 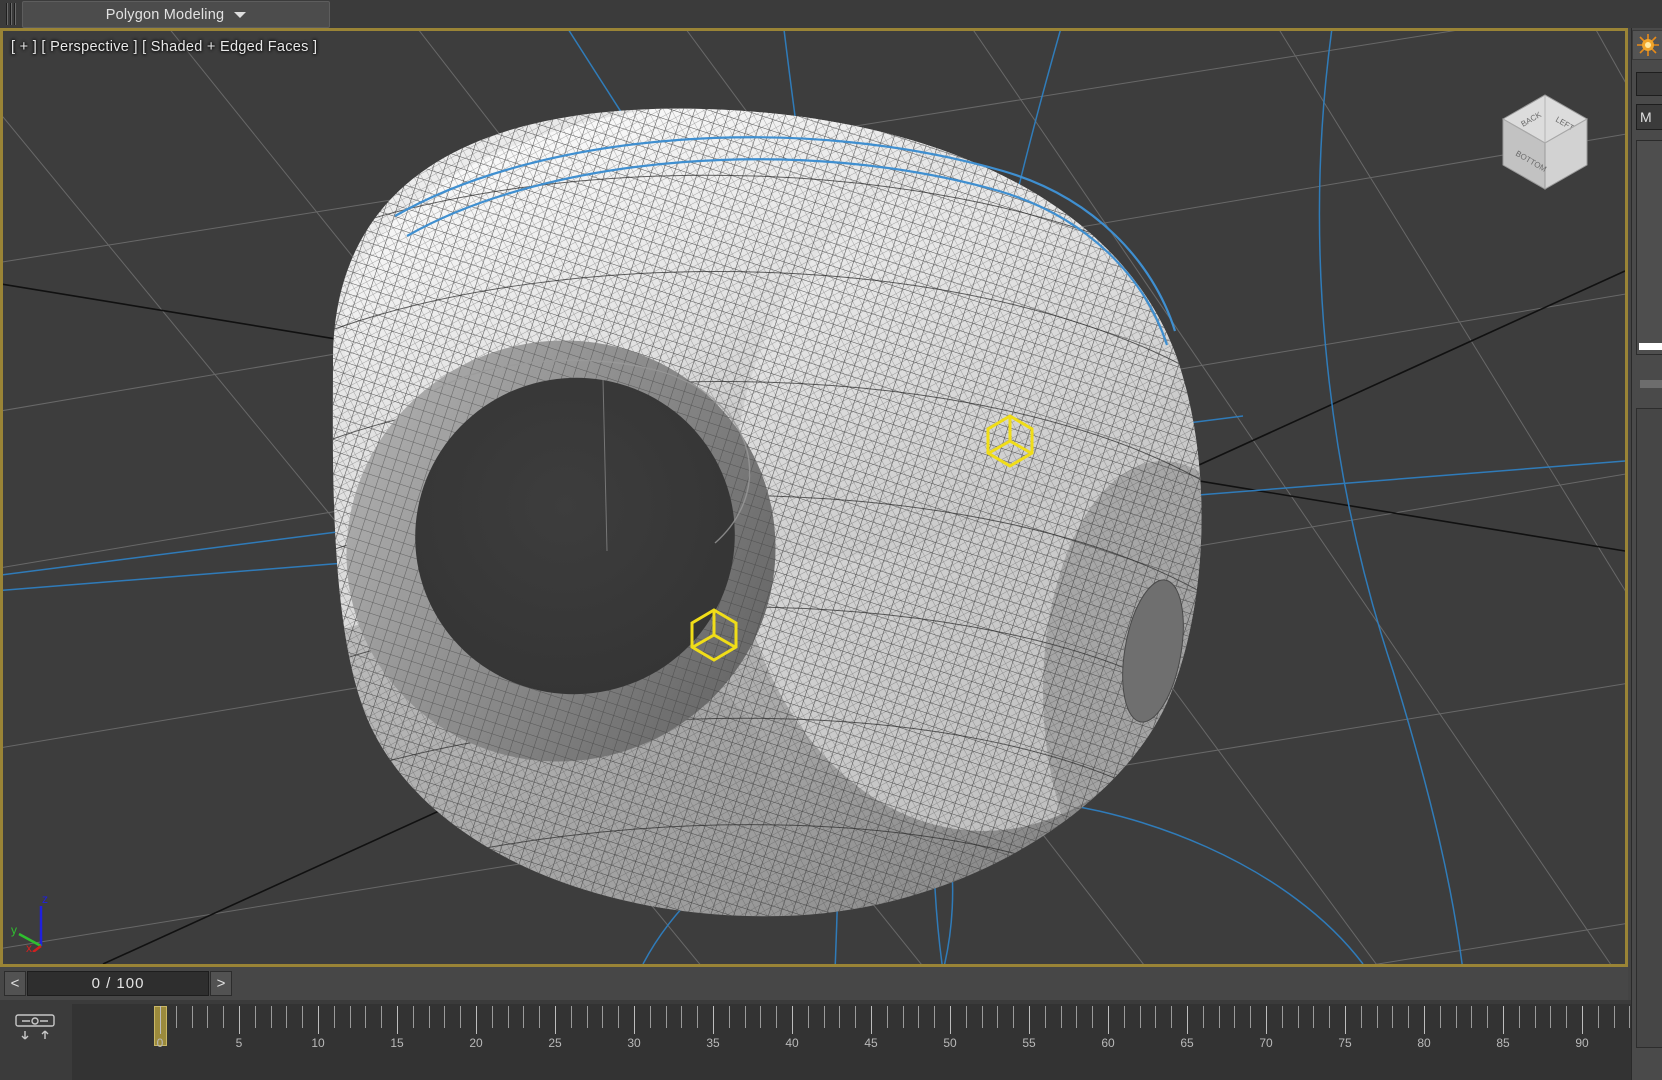 I want to click on frame-readout: 0 / 100, so click(x=118, y=983).